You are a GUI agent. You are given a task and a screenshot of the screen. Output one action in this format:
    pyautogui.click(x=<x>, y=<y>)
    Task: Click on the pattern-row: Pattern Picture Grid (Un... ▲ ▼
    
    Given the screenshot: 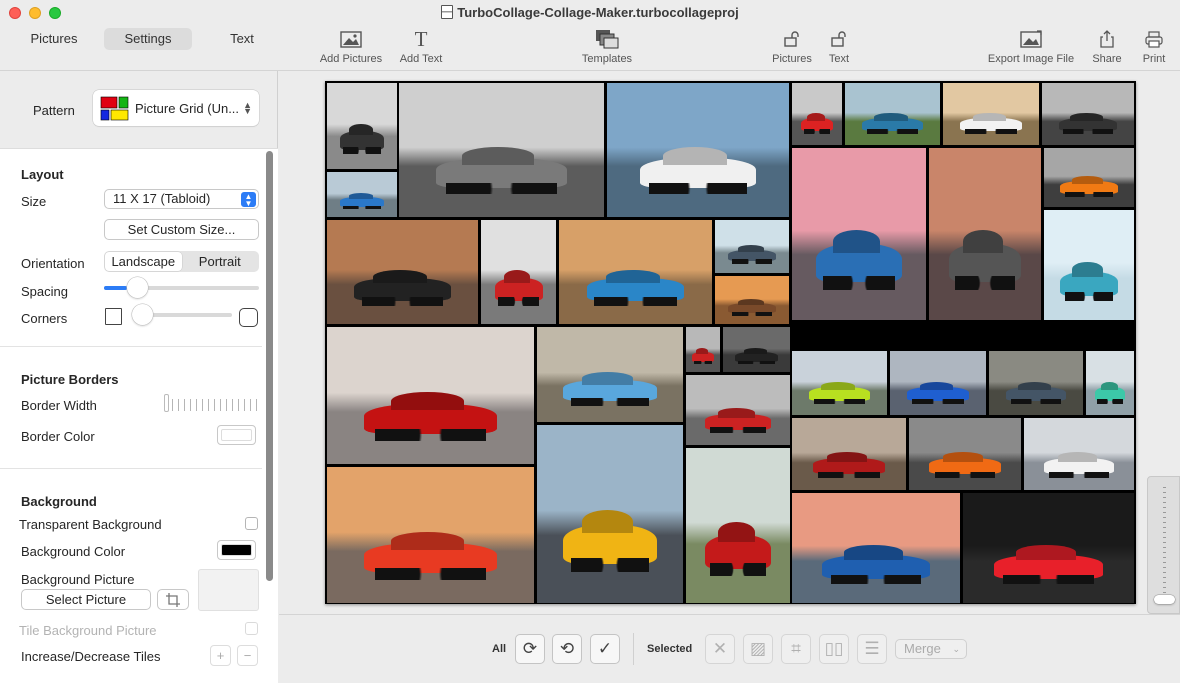 What is the action you would take?
    pyautogui.click(x=139, y=108)
    